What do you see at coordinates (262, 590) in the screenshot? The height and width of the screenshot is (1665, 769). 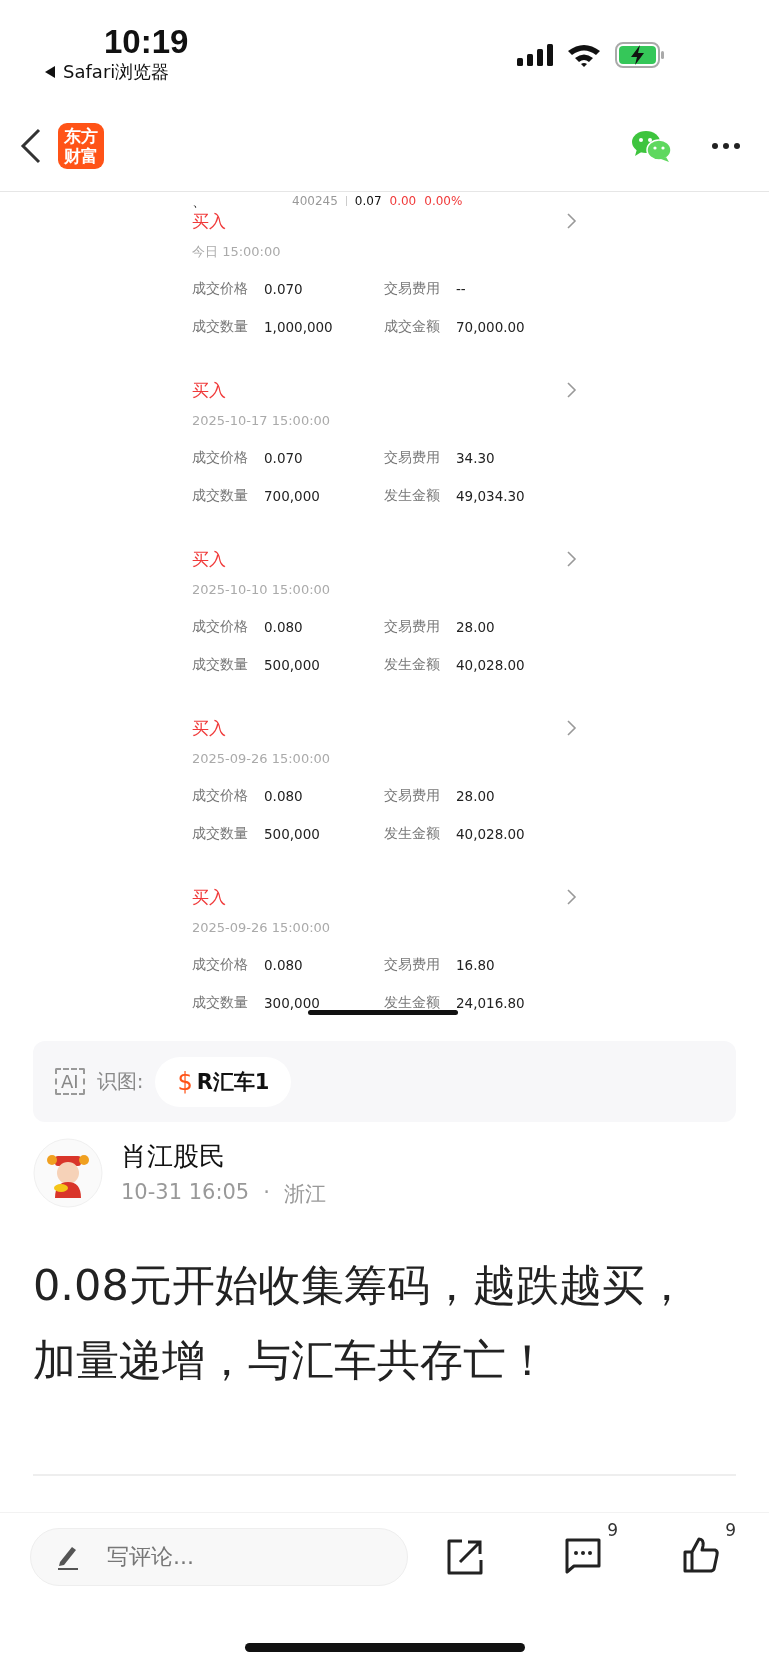 I see `trade-time: 2025-10-10 15:00:00` at bounding box center [262, 590].